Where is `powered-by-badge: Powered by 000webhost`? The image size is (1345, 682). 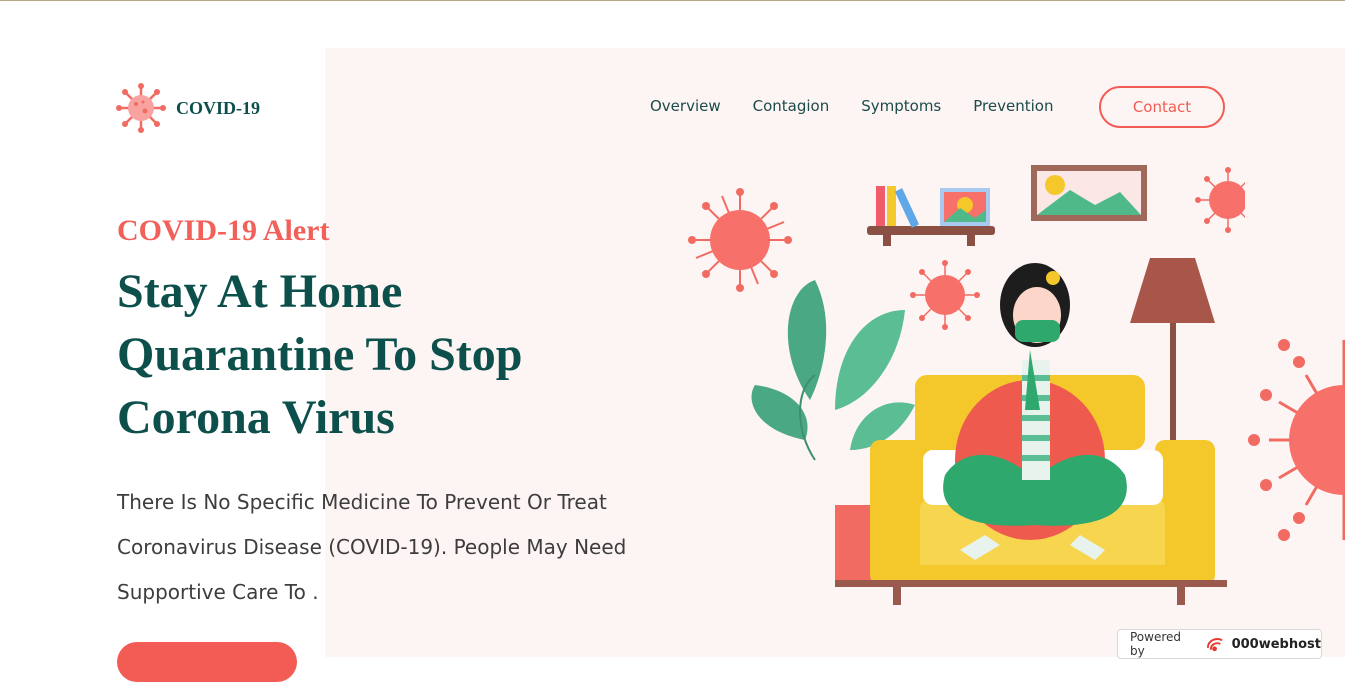 powered-by-badge: Powered by 000webhost is located at coordinates (1219, 644).